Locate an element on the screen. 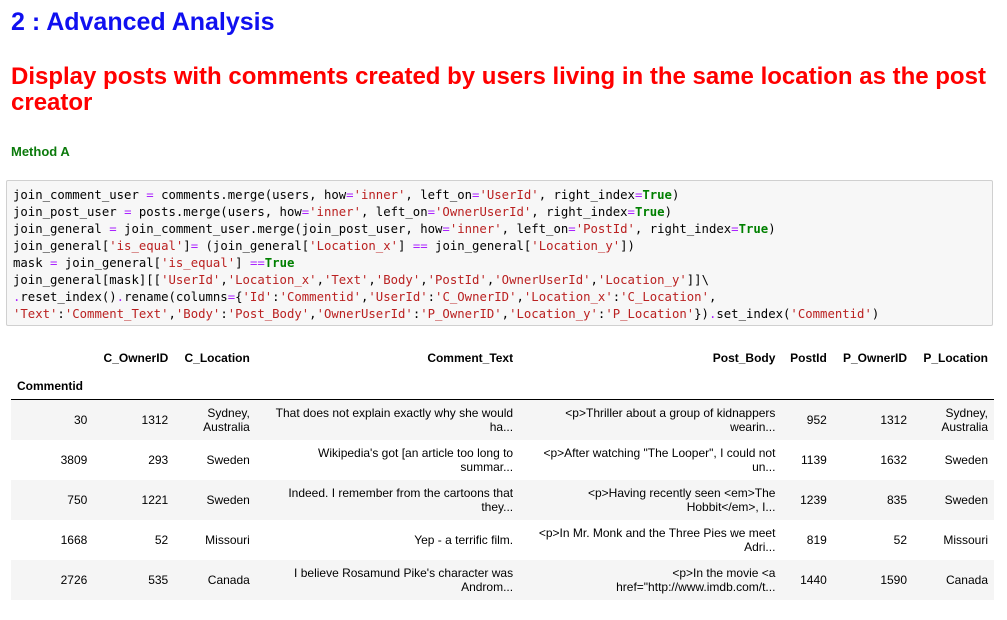 The width and height of the screenshot is (1007, 620). table-cell-p-ownerid: 835 is located at coordinates (897, 500).